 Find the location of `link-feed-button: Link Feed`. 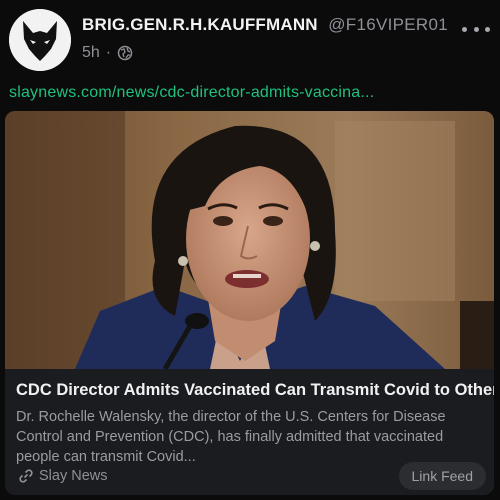

link-feed-button: Link Feed is located at coordinates (442, 476).